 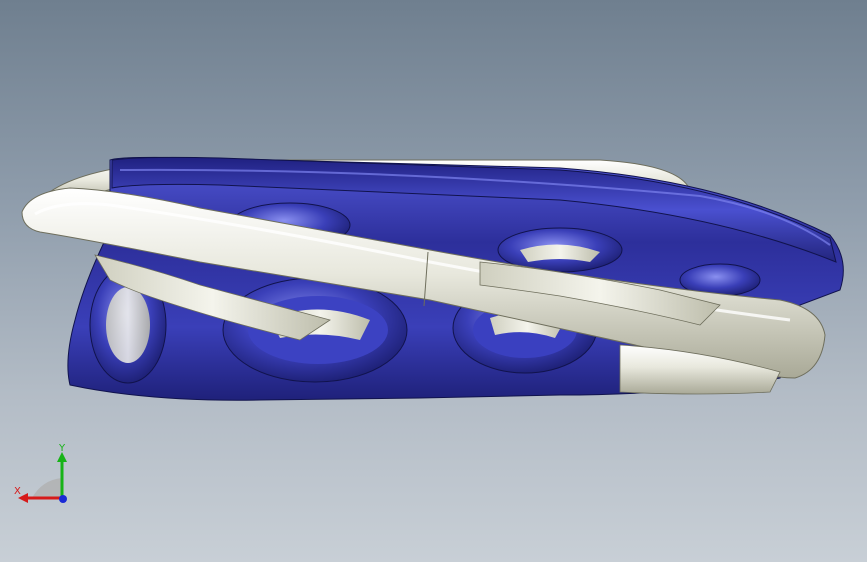 I want to click on z-axis-icon, so click(x=63, y=499).